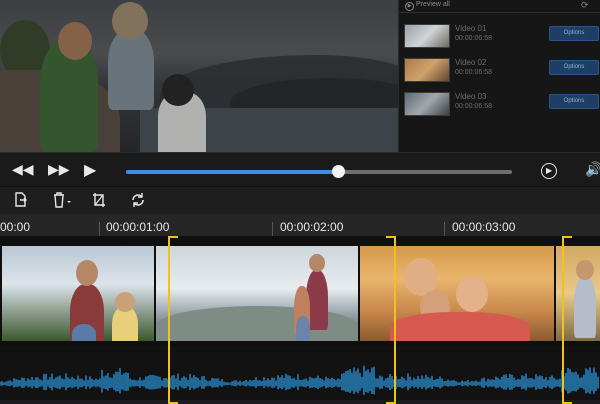  I want to click on video-list-item: Video 03 00:00:06:58 Options, so click(499, 109).